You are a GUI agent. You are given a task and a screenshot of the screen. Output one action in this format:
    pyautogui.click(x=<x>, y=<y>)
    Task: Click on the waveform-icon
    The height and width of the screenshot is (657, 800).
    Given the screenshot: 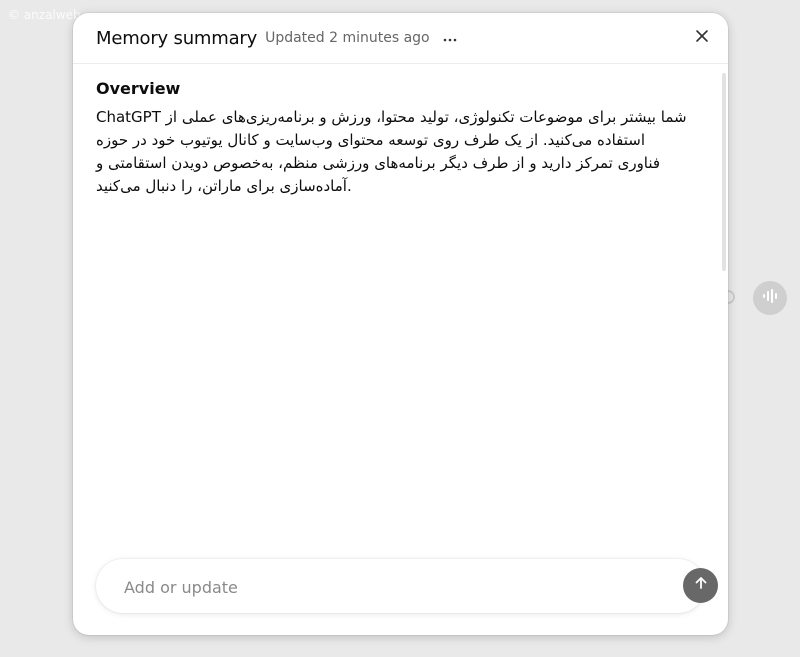 What is the action you would take?
    pyautogui.click(x=770, y=298)
    